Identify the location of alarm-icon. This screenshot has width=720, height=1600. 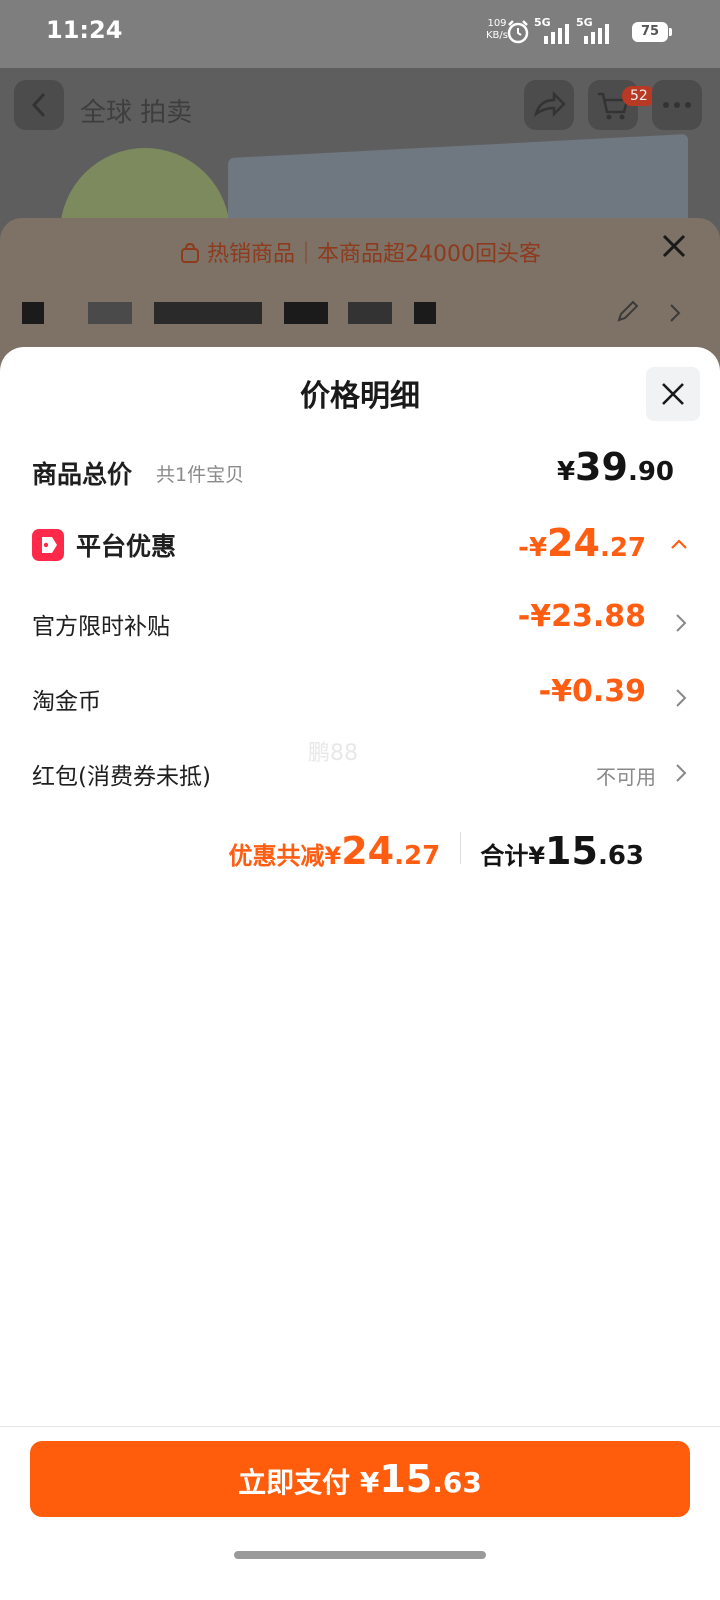
(518, 32).